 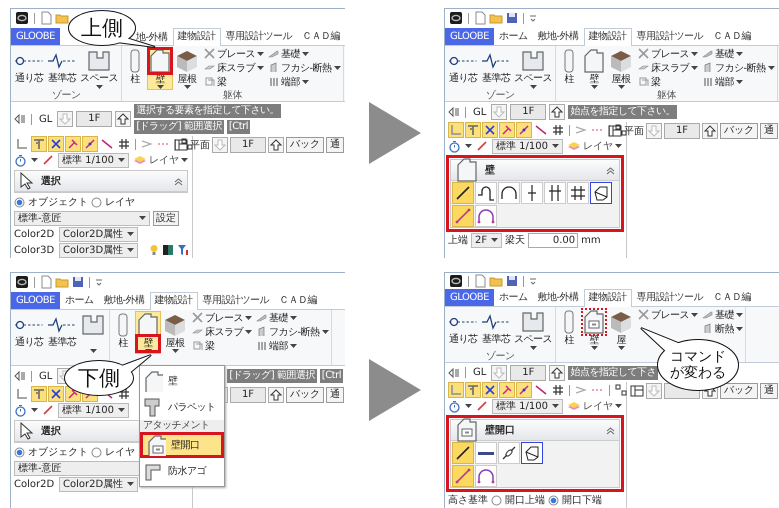 What do you see at coordinates (182, 426) in the screenshot?
I see `menu-section-header: アタッチメント` at bounding box center [182, 426].